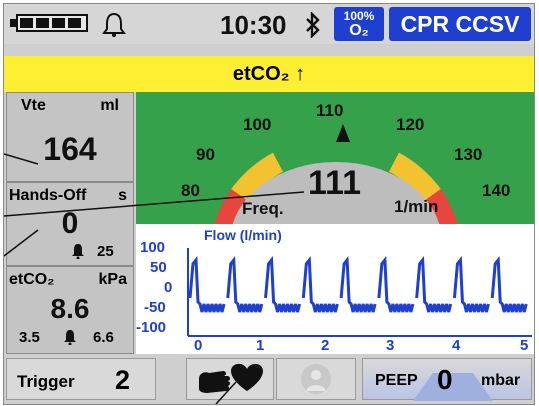 This screenshot has width=539, height=406. Describe the element at coordinates (33, 105) in the screenshot. I see `vte-label: Vte` at that location.